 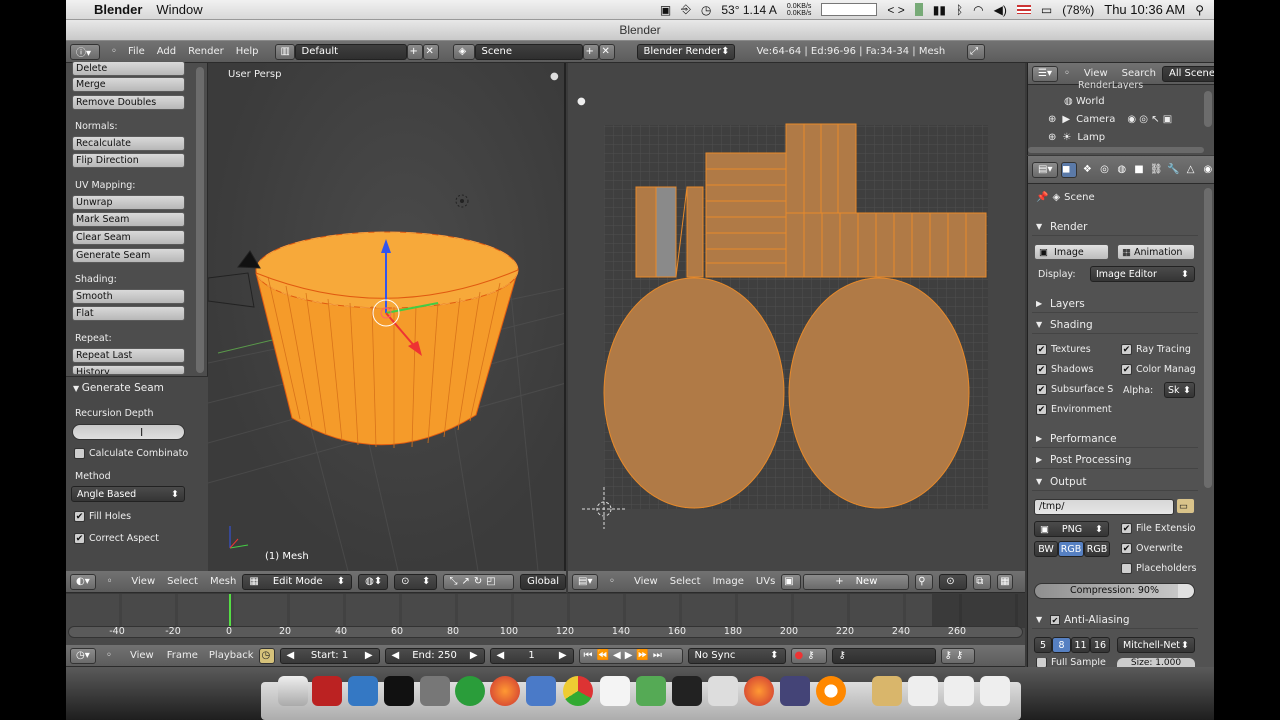 I want to click on aa-samples-16: 16, so click(x=1100, y=645).